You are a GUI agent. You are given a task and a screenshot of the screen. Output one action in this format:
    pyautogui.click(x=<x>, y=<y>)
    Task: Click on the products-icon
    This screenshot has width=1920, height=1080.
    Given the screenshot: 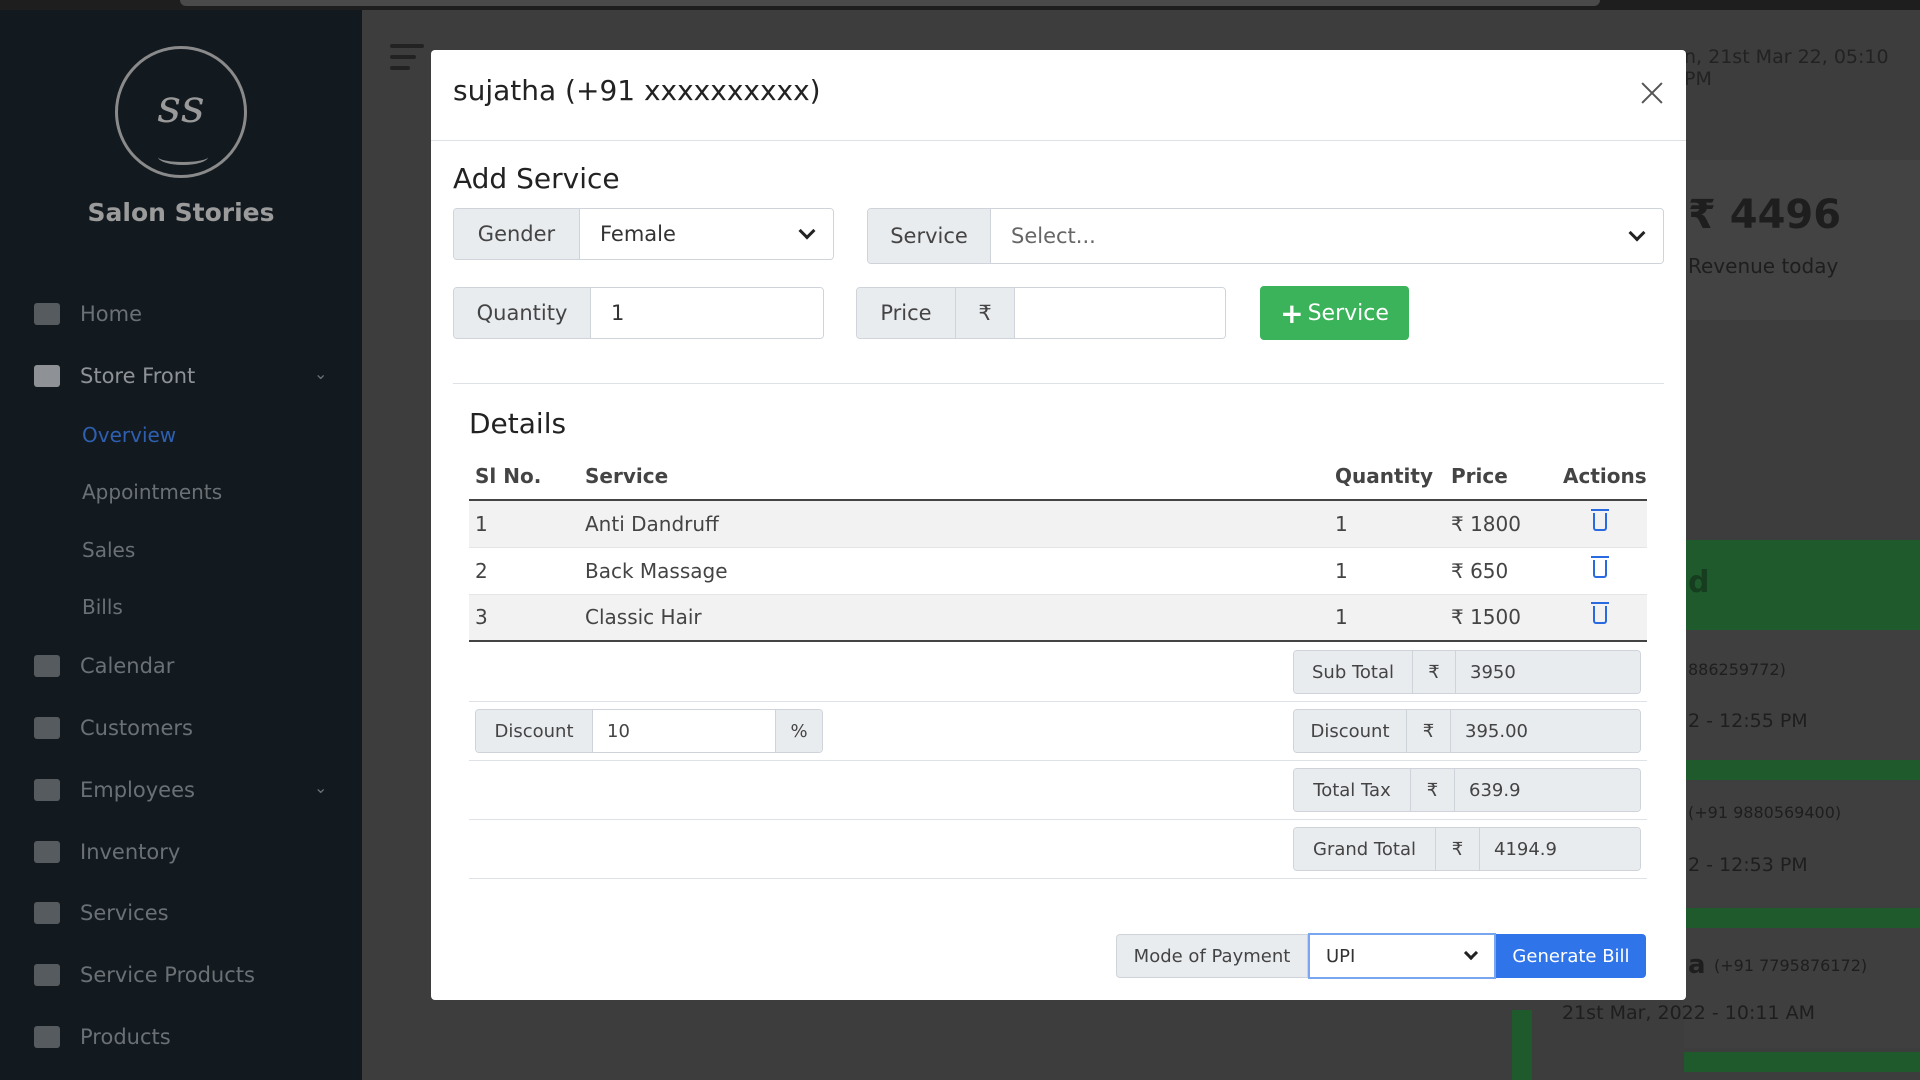 What is the action you would take?
    pyautogui.click(x=47, y=1037)
    